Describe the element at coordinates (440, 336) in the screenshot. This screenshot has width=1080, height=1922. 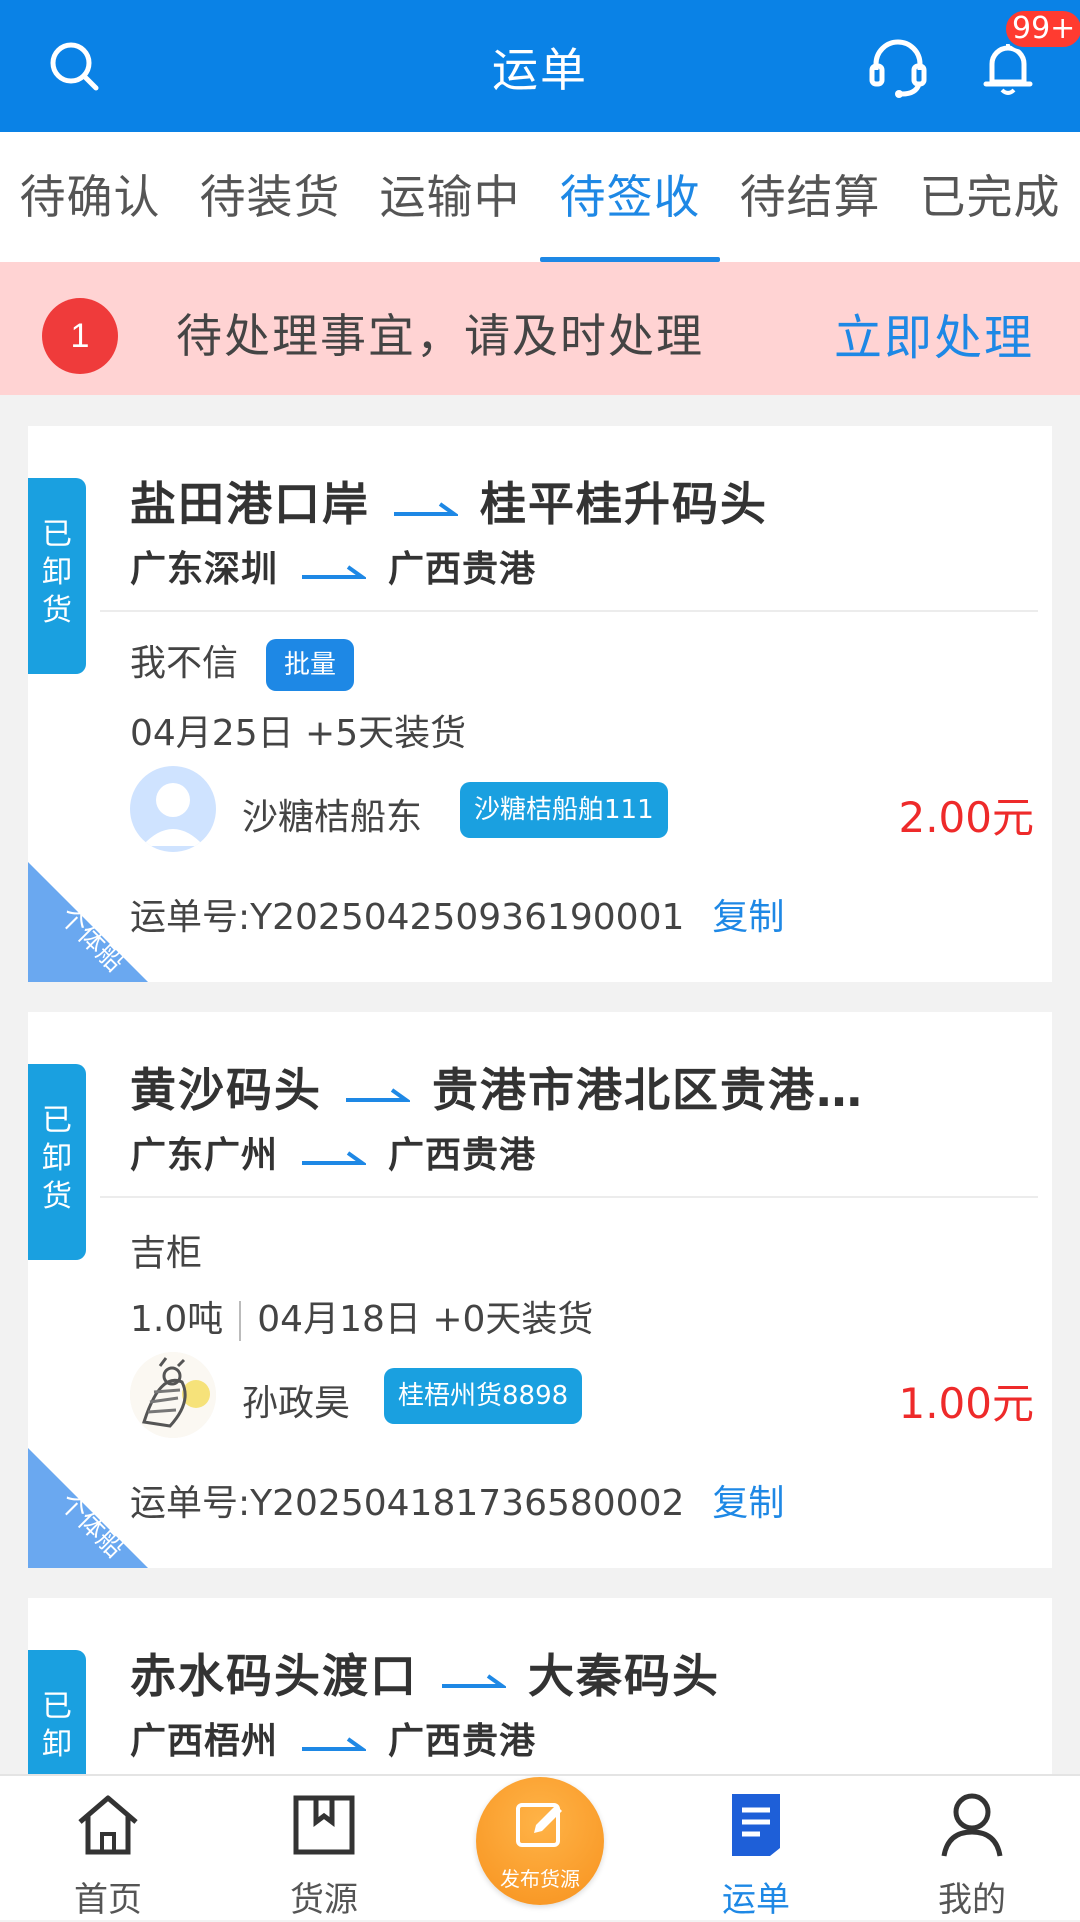
I see `notice-message: 待处理事宜，请及时处理` at that location.